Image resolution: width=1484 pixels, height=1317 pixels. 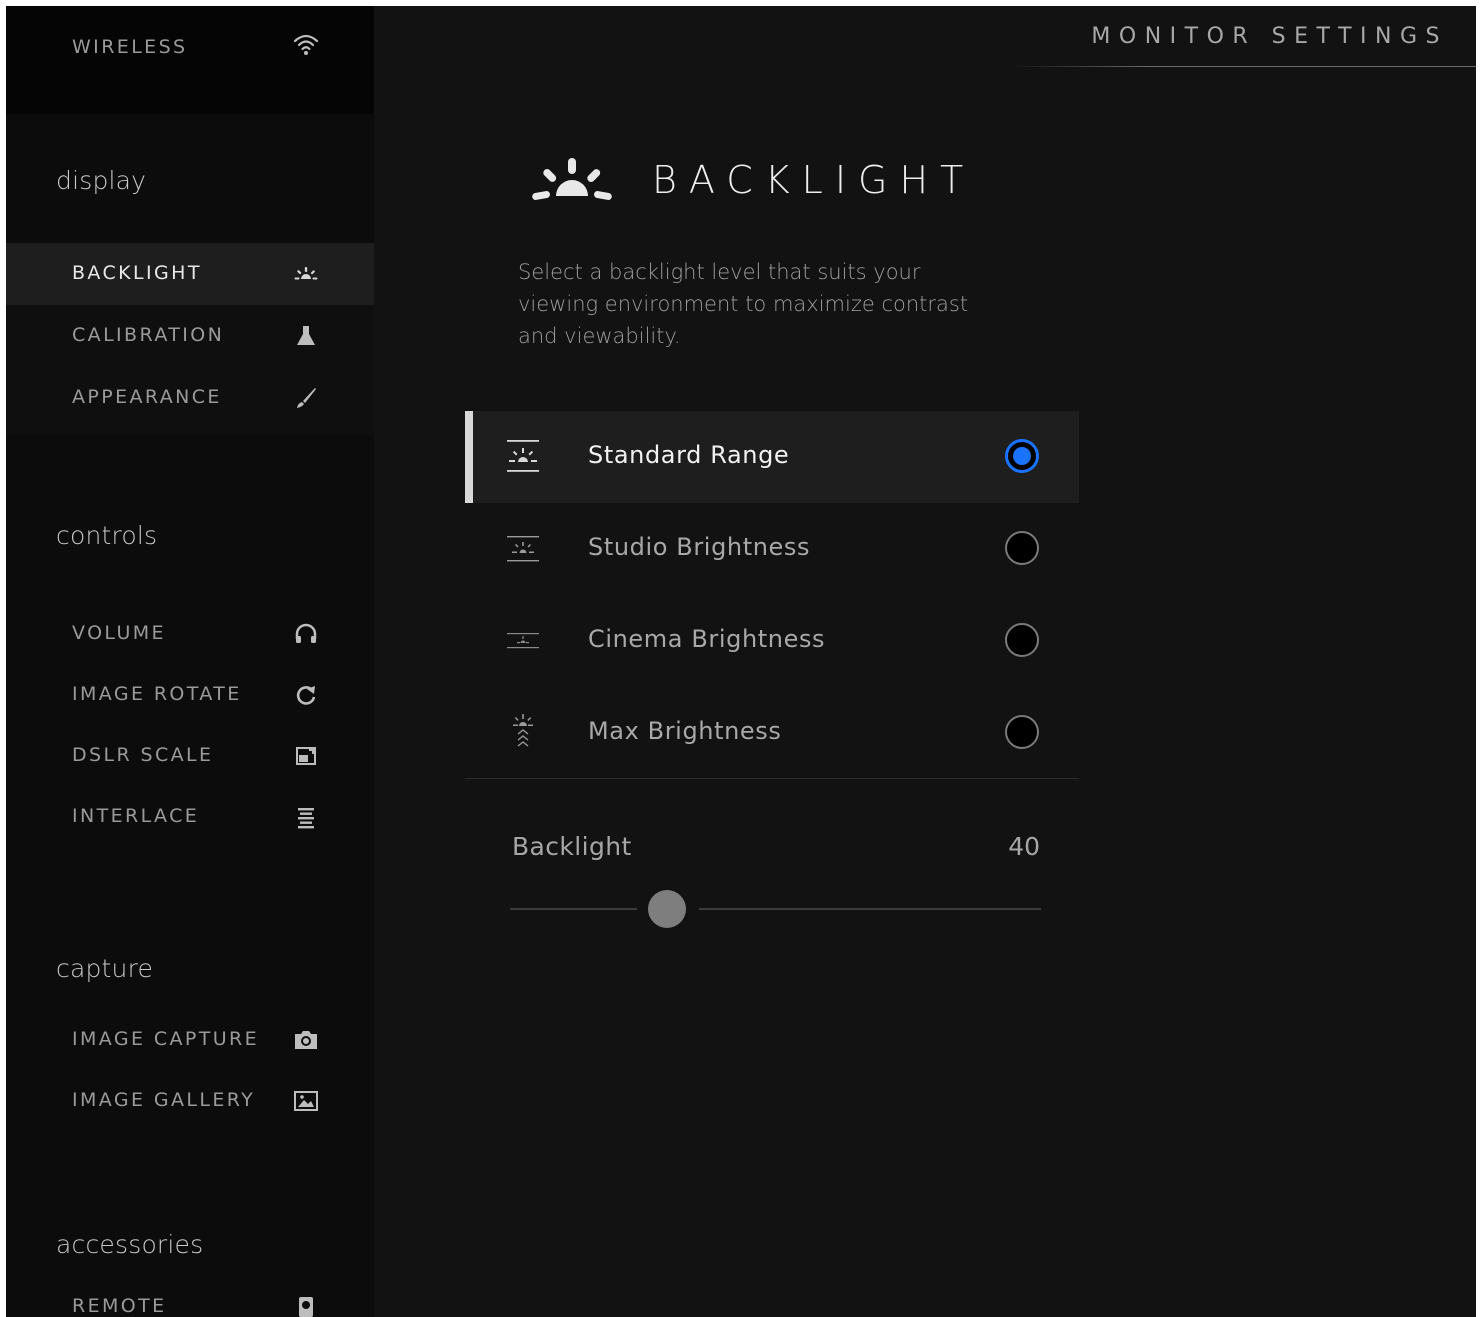 What do you see at coordinates (143, 755) in the screenshot?
I see `sidebar-item-label: DSLR SCALE` at bounding box center [143, 755].